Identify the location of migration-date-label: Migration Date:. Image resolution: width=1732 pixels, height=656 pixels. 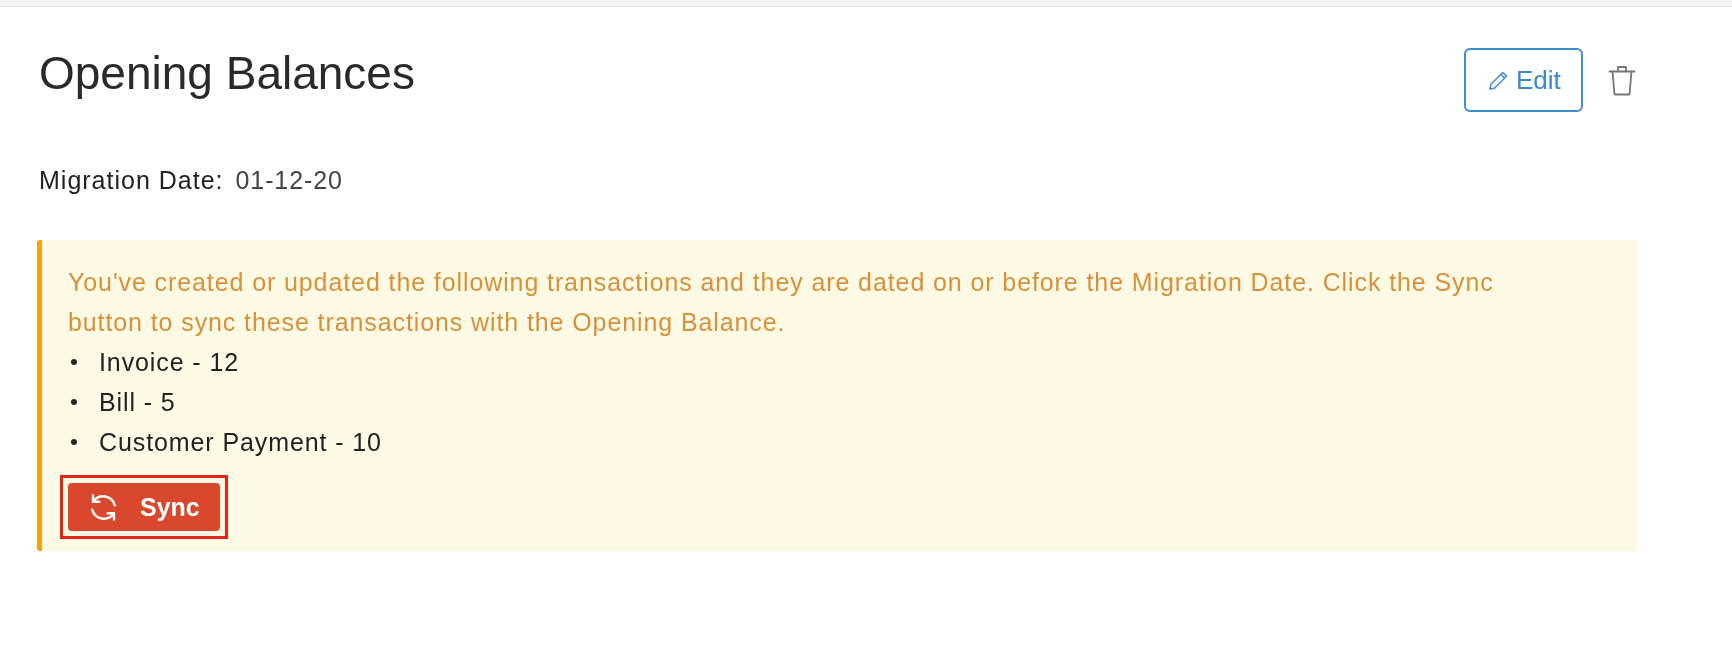
(131, 180).